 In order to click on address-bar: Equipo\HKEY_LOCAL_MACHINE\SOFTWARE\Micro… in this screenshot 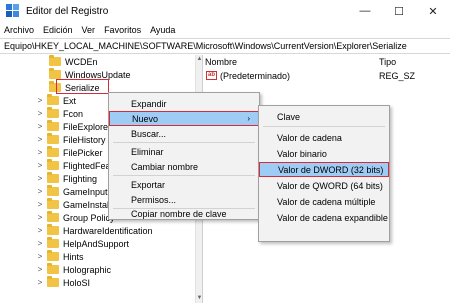, I will do `click(225, 46)`.